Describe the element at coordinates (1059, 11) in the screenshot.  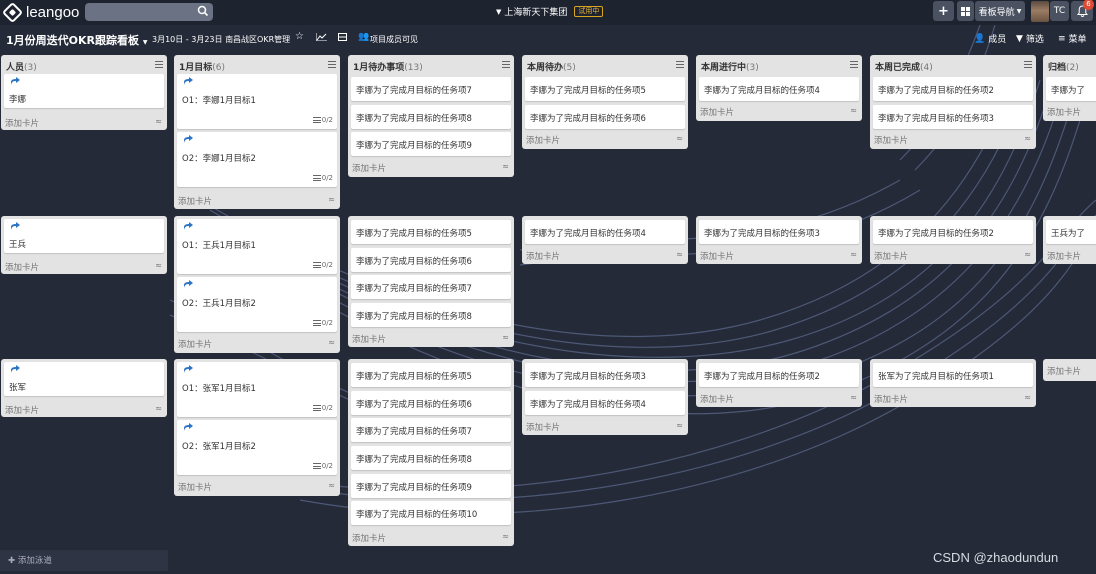
I see `user-initials-button: TC` at that location.